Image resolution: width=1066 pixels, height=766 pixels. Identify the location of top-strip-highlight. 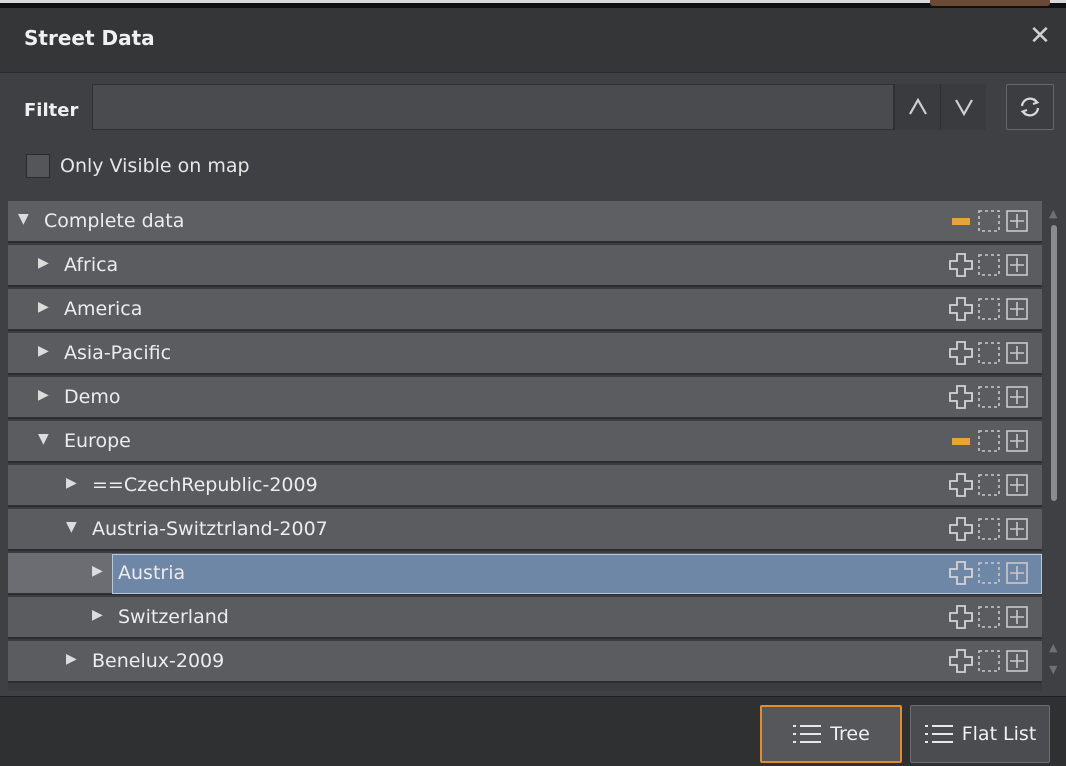
(533, 1).